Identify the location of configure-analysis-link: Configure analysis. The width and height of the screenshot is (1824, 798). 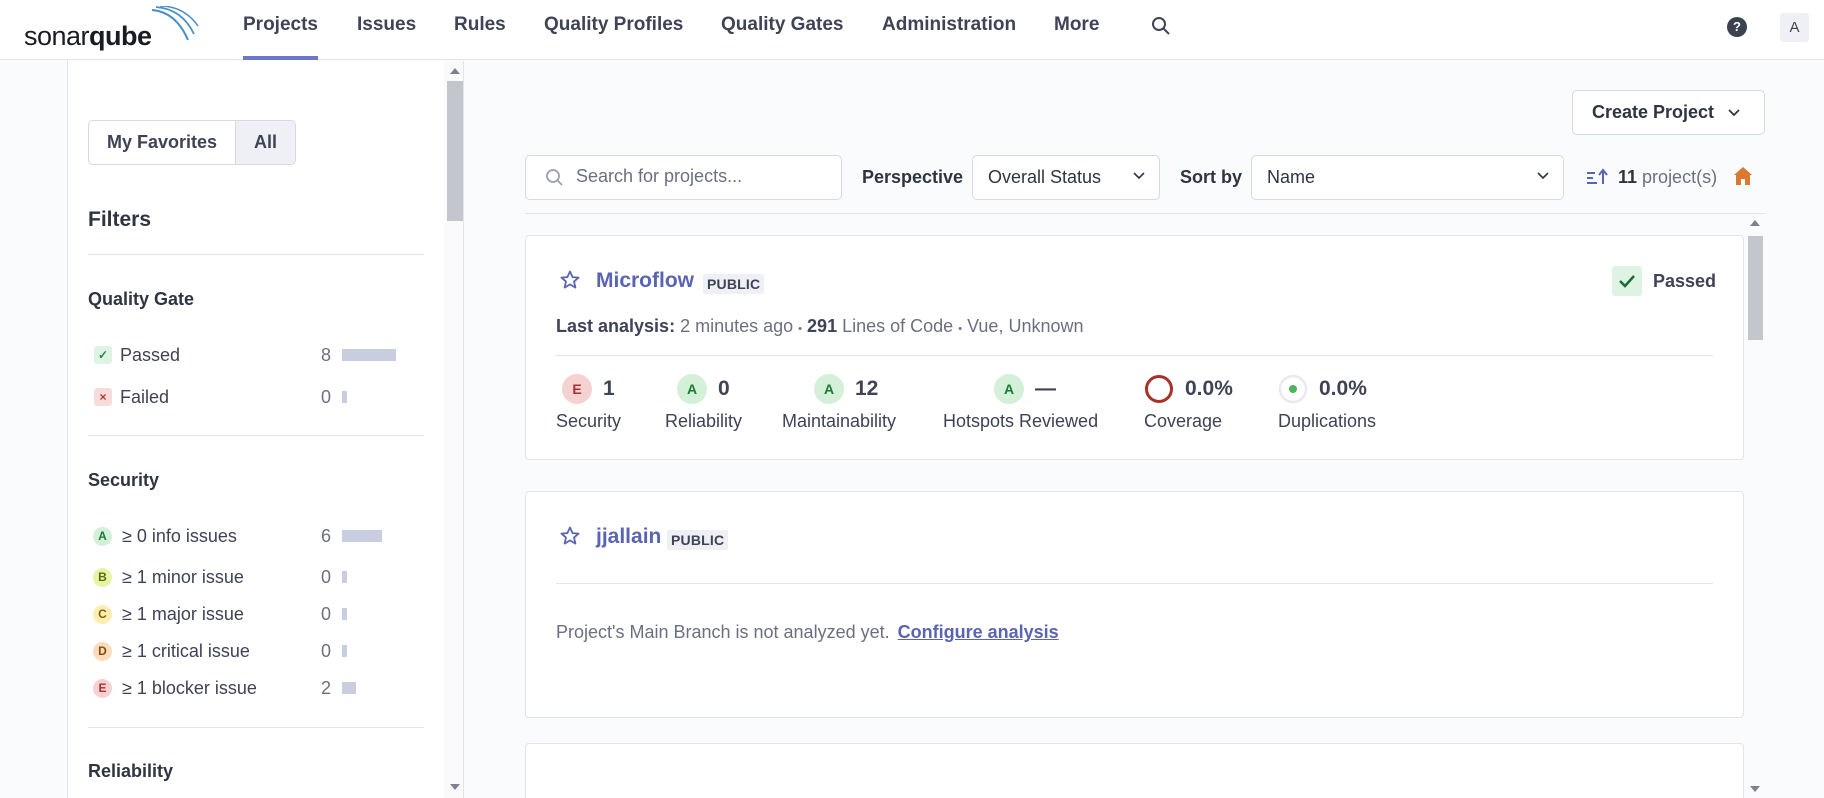
(978, 632).